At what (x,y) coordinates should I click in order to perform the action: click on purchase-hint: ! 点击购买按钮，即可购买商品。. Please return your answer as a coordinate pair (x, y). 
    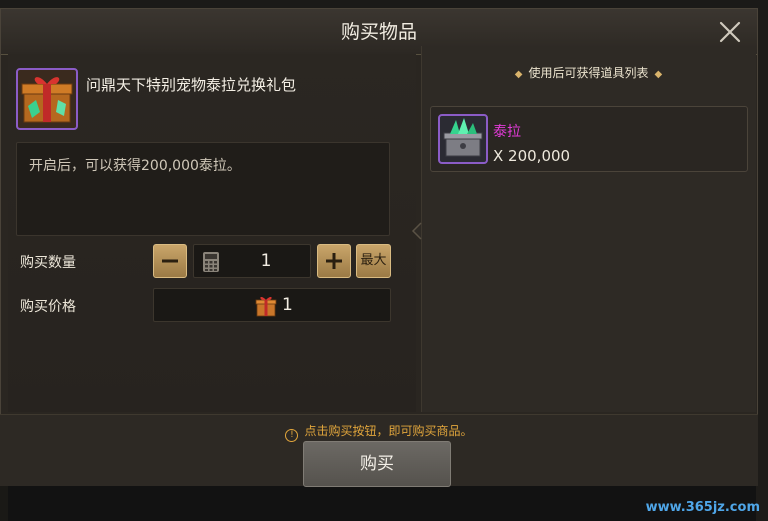
    Looking at the image, I should click on (379, 432).